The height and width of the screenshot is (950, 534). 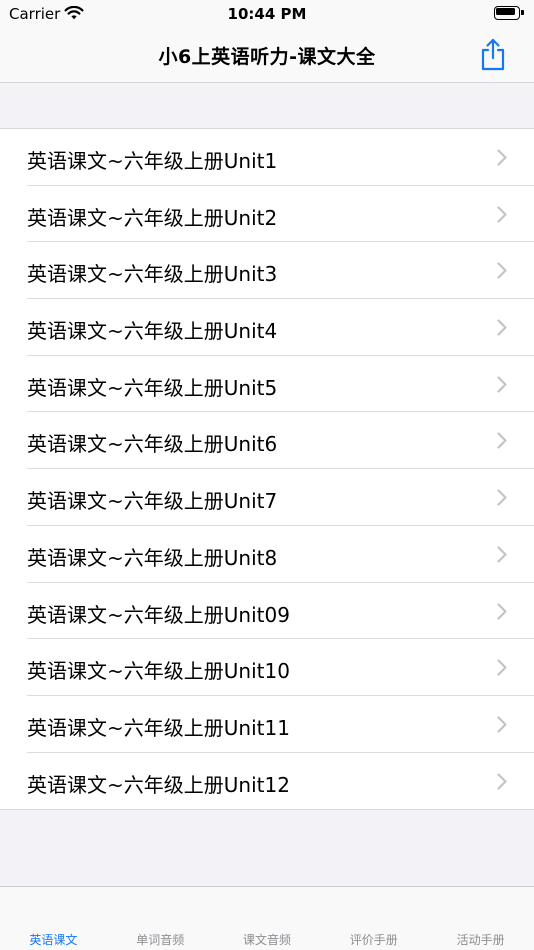 I want to click on tab-activity-handbook: 活动手册, so click(x=480, y=939).